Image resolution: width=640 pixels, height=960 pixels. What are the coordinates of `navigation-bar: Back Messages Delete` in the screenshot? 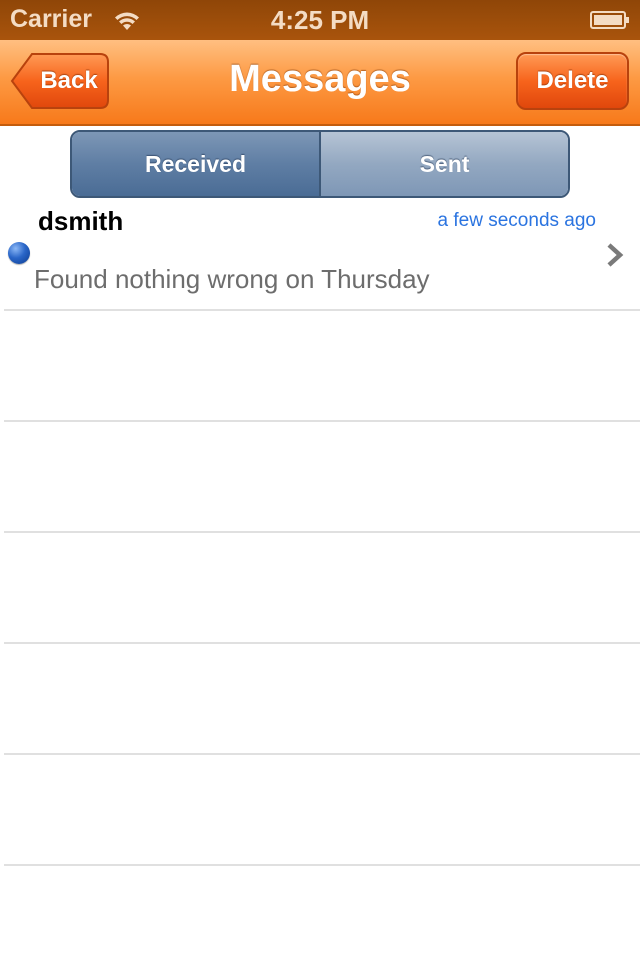 It's located at (320, 83).